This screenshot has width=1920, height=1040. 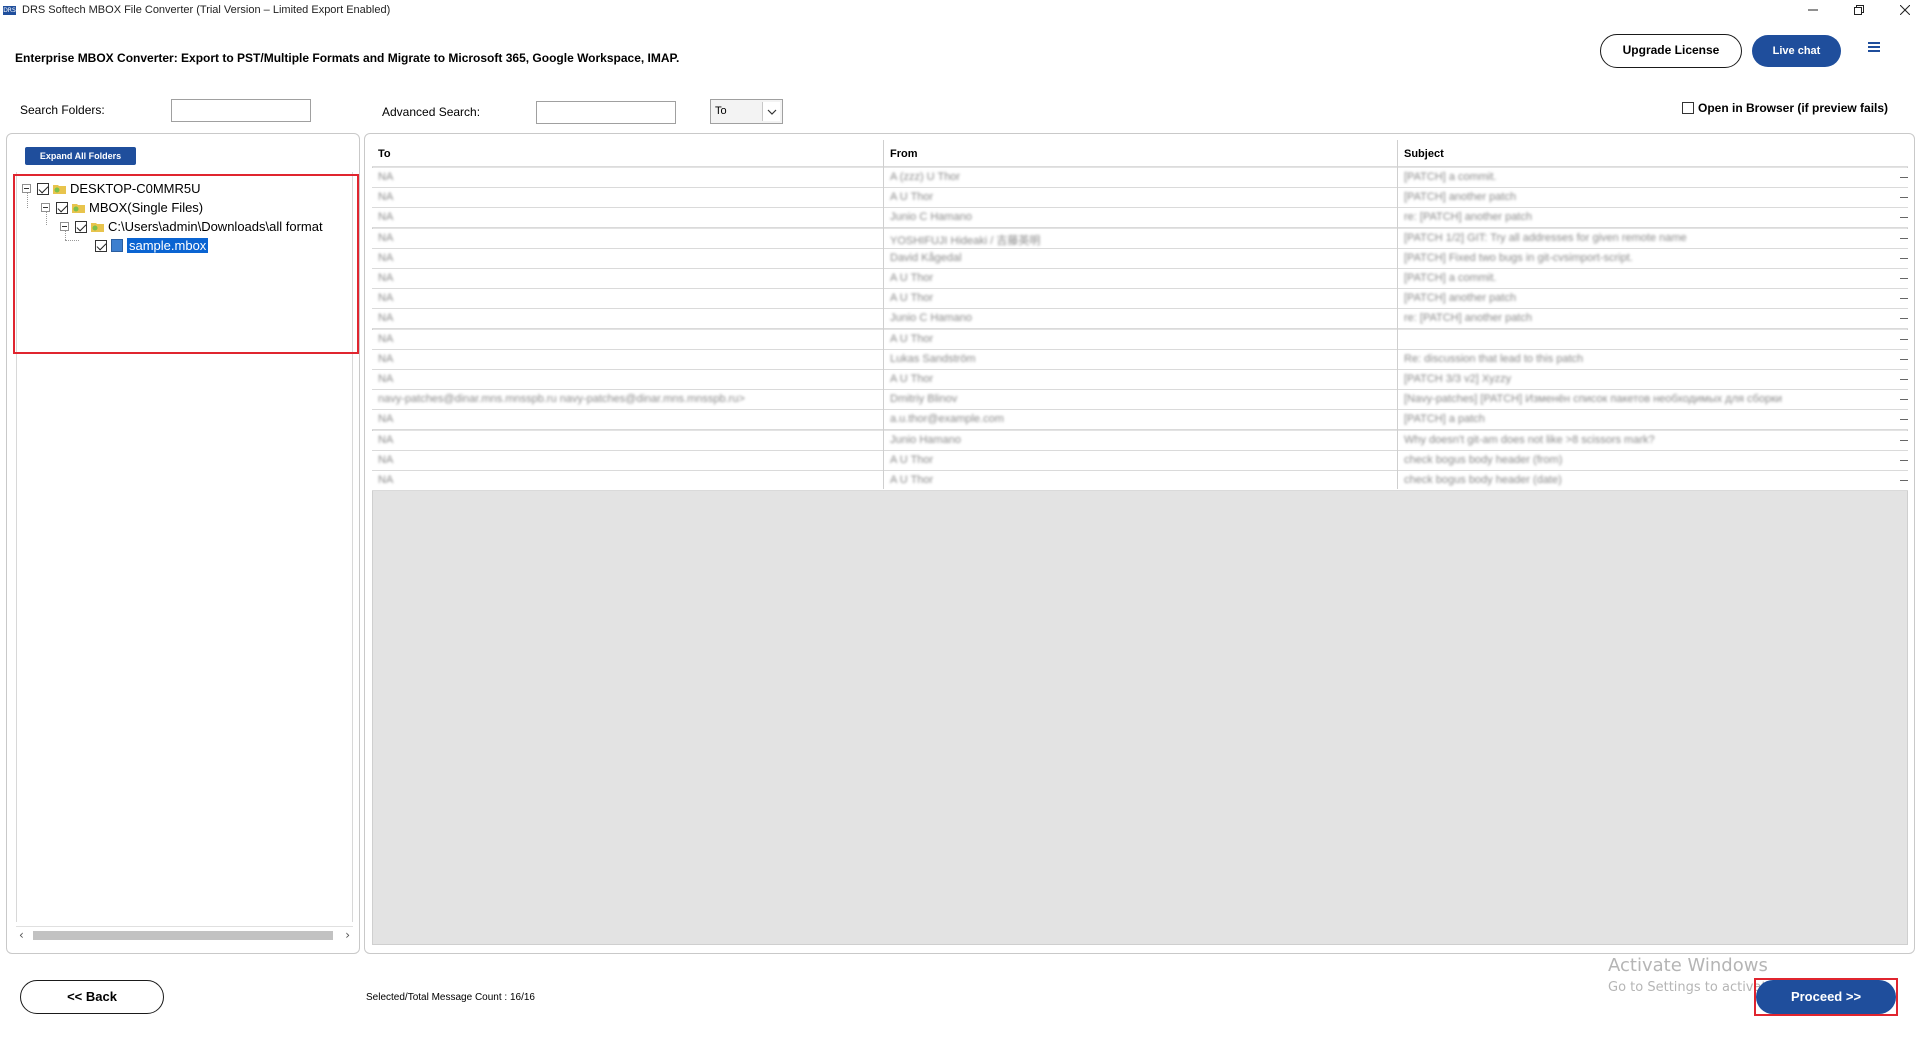 What do you see at coordinates (1901, 11) in the screenshot?
I see `close-button` at bounding box center [1901, 11].